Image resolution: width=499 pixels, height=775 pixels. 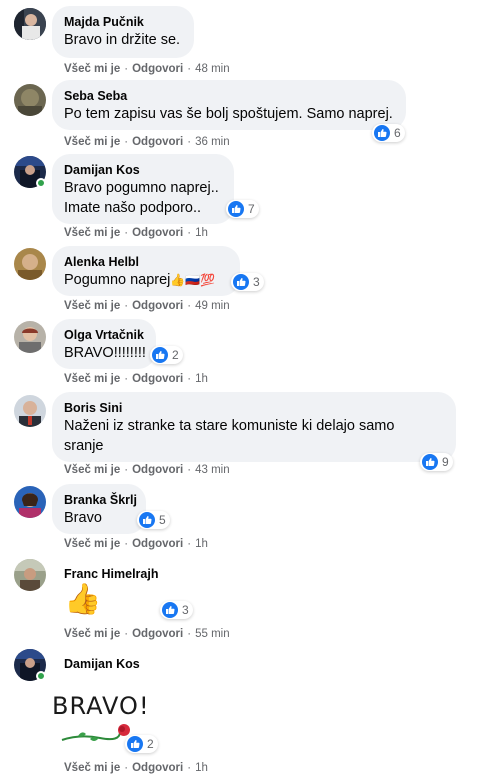 I want to click on comment-author: Majda Pučnik, so click(x=123, y=22).